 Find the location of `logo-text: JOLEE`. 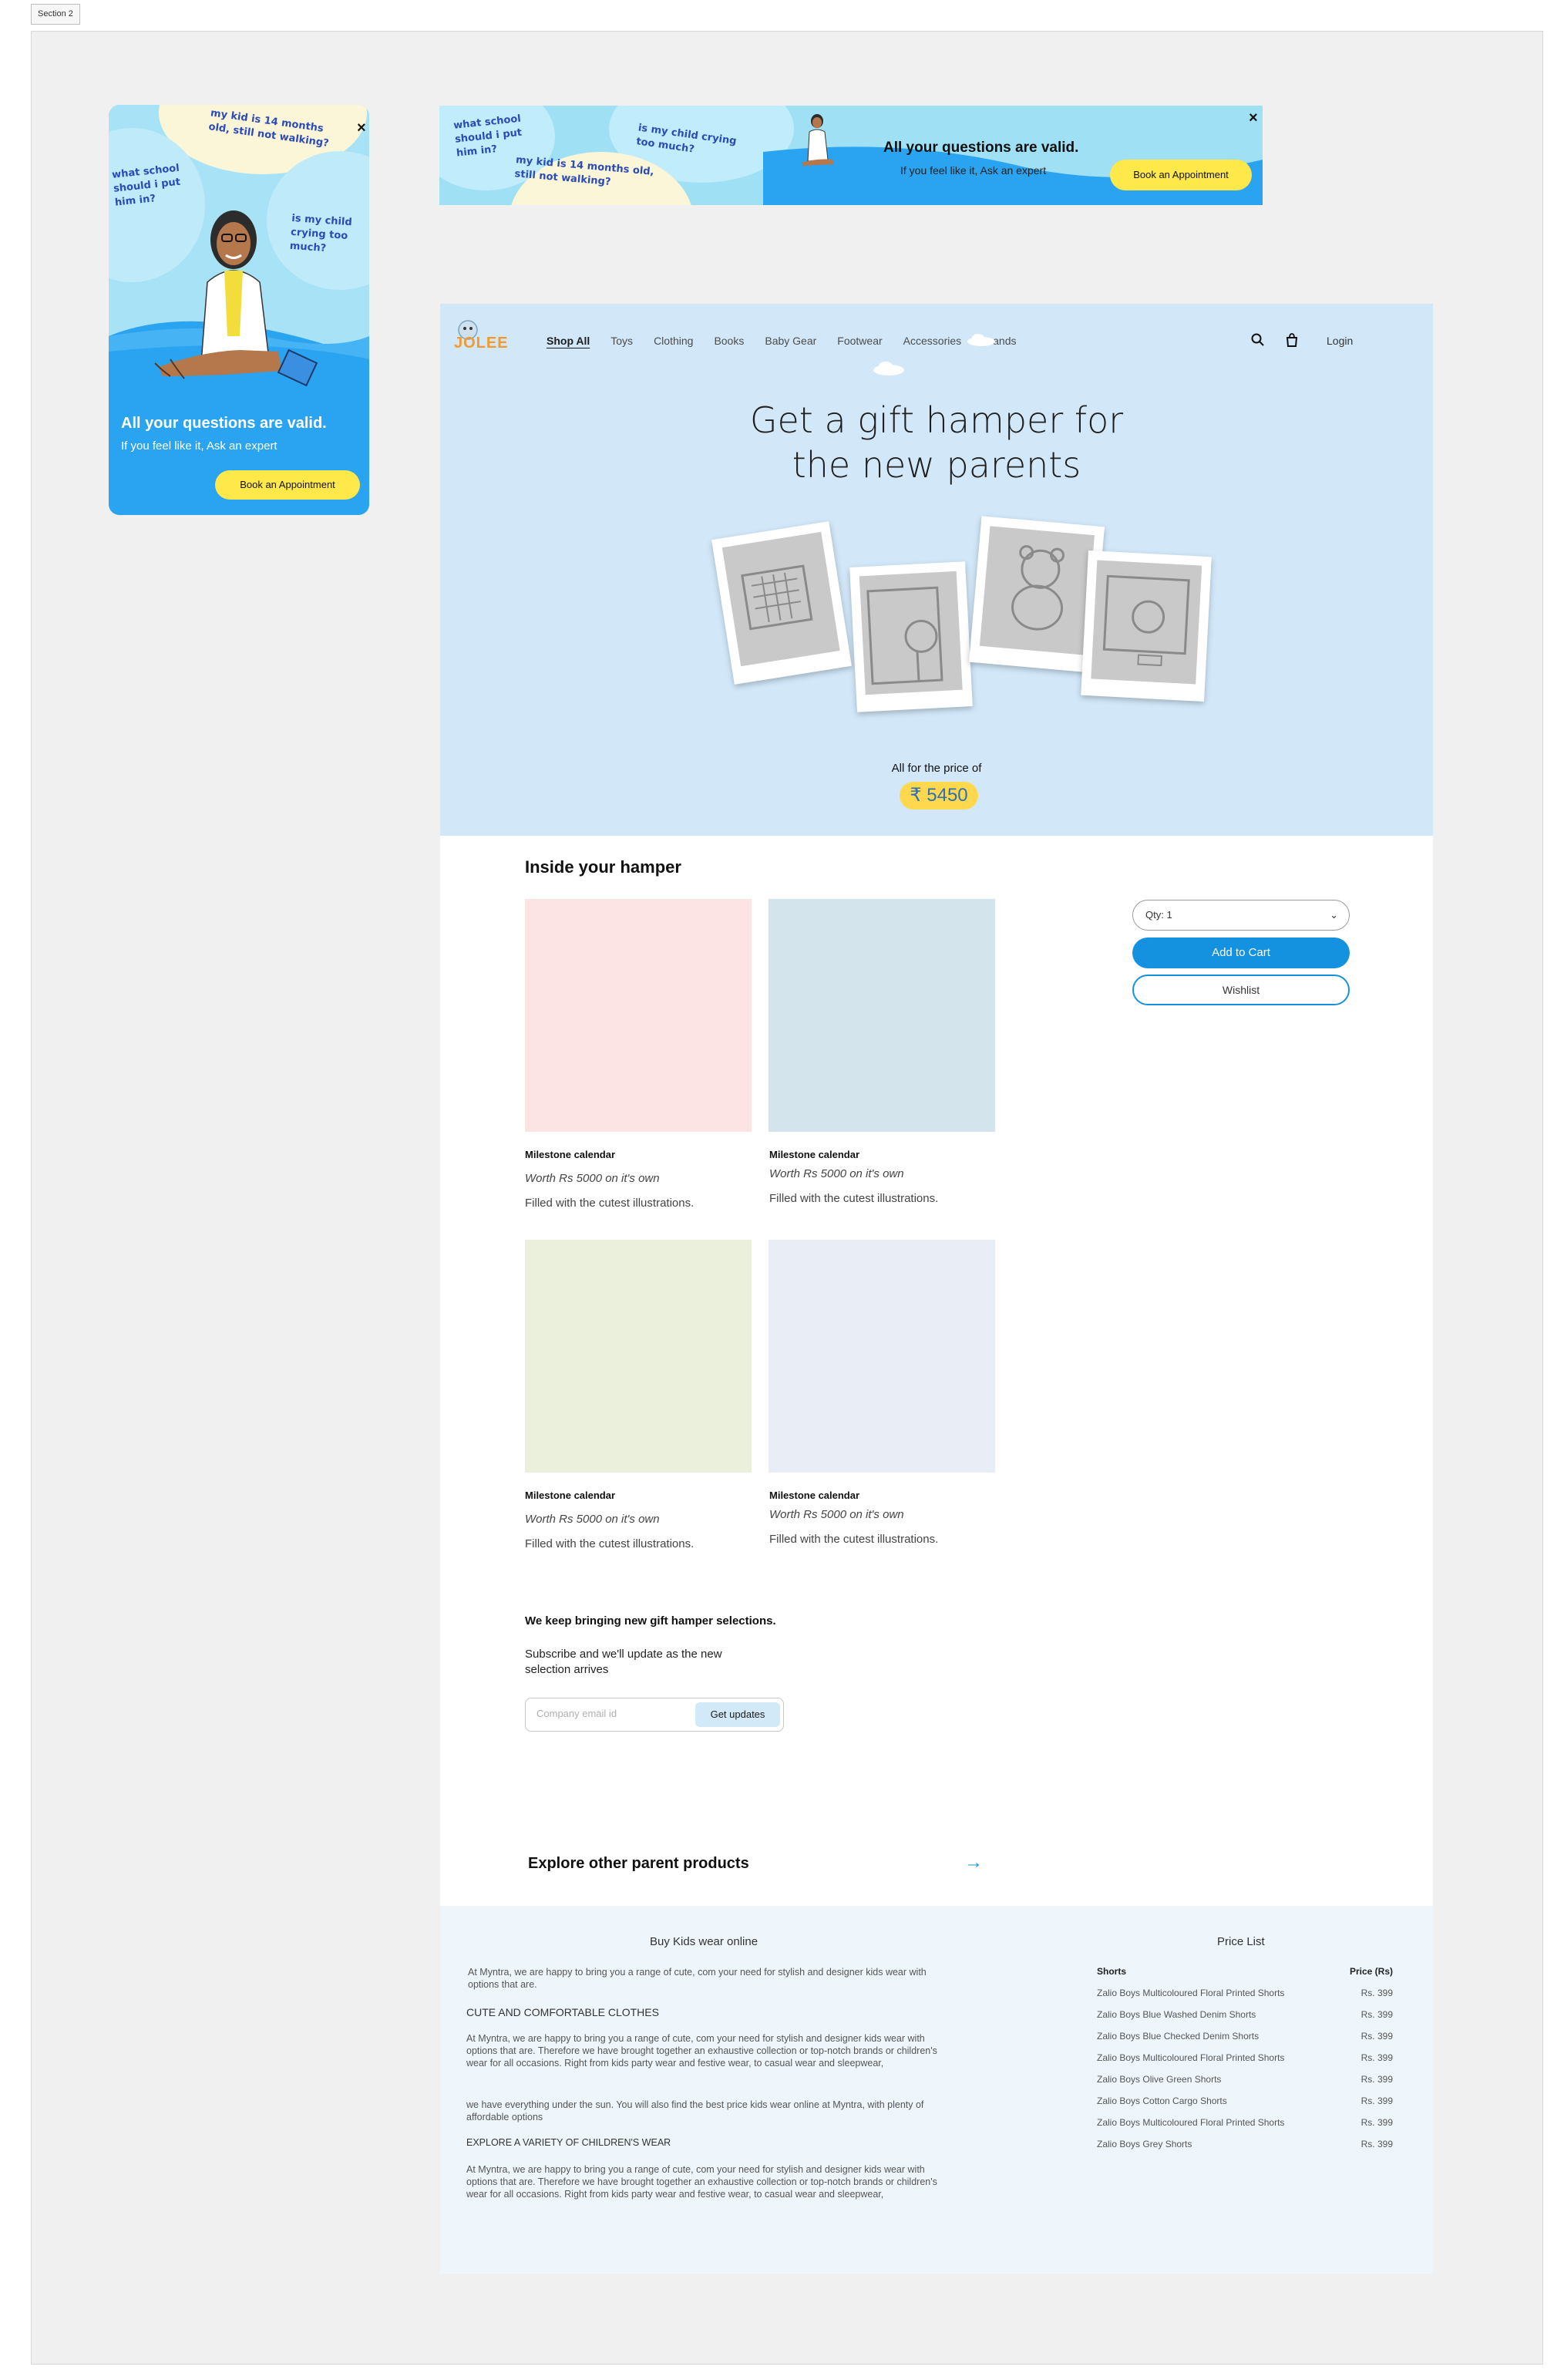

logo-text: JOLEE is located at coordinates (482, 343).